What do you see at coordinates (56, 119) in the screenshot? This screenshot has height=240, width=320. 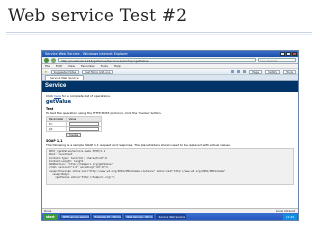 I see `parameter-column-header: Parameter` at bounding box center [56, 119].